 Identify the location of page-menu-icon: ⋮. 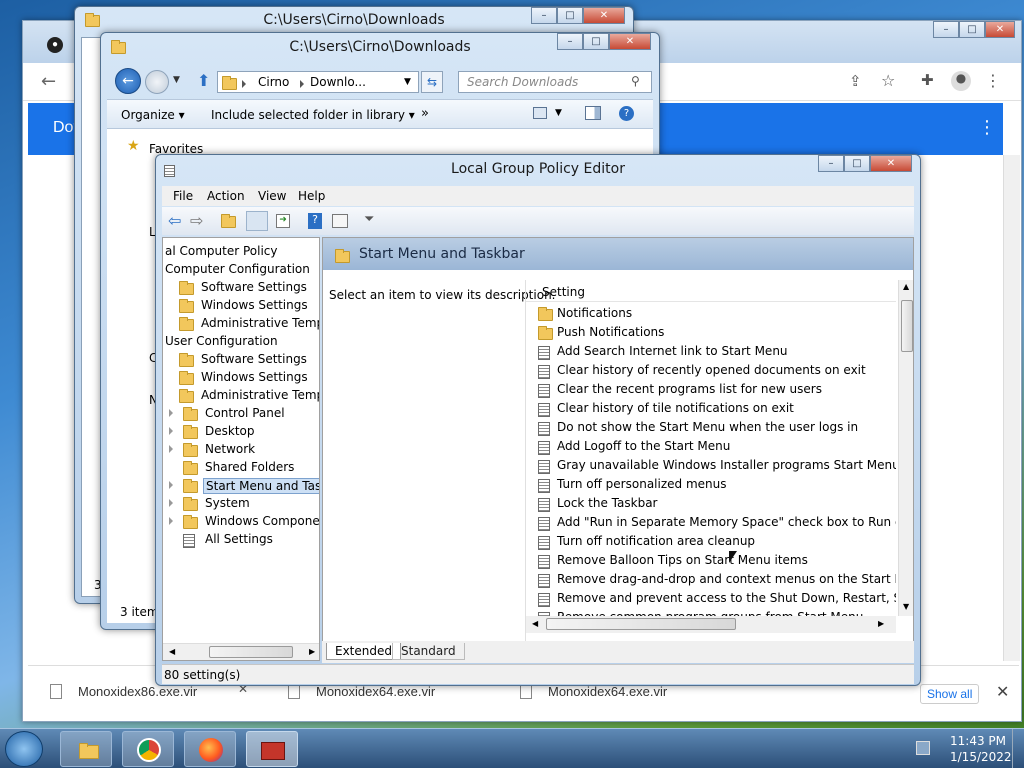
(987, 127).